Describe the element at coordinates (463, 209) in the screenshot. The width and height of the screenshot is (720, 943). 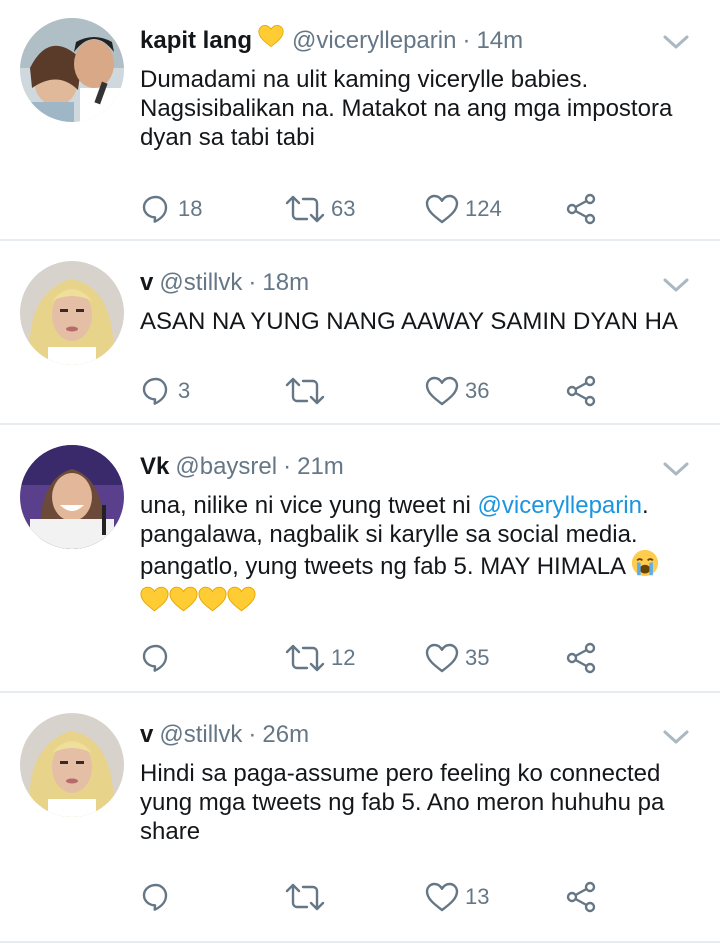
I see `like-button: 124` at that location.